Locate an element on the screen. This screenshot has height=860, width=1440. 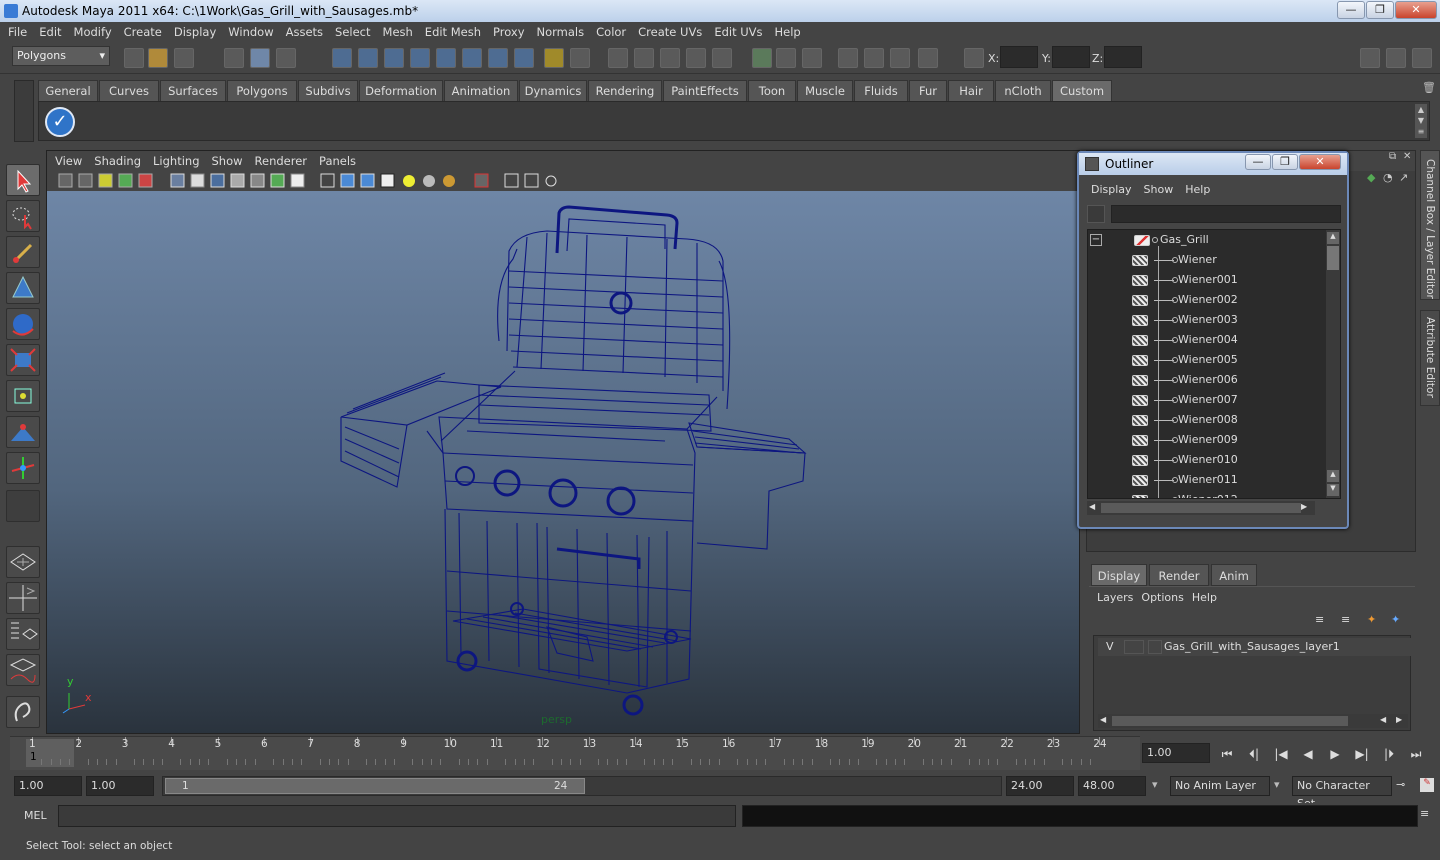
shelf-scroll: ▲ ▼ ≡ is located at coordinates (1421, 121).